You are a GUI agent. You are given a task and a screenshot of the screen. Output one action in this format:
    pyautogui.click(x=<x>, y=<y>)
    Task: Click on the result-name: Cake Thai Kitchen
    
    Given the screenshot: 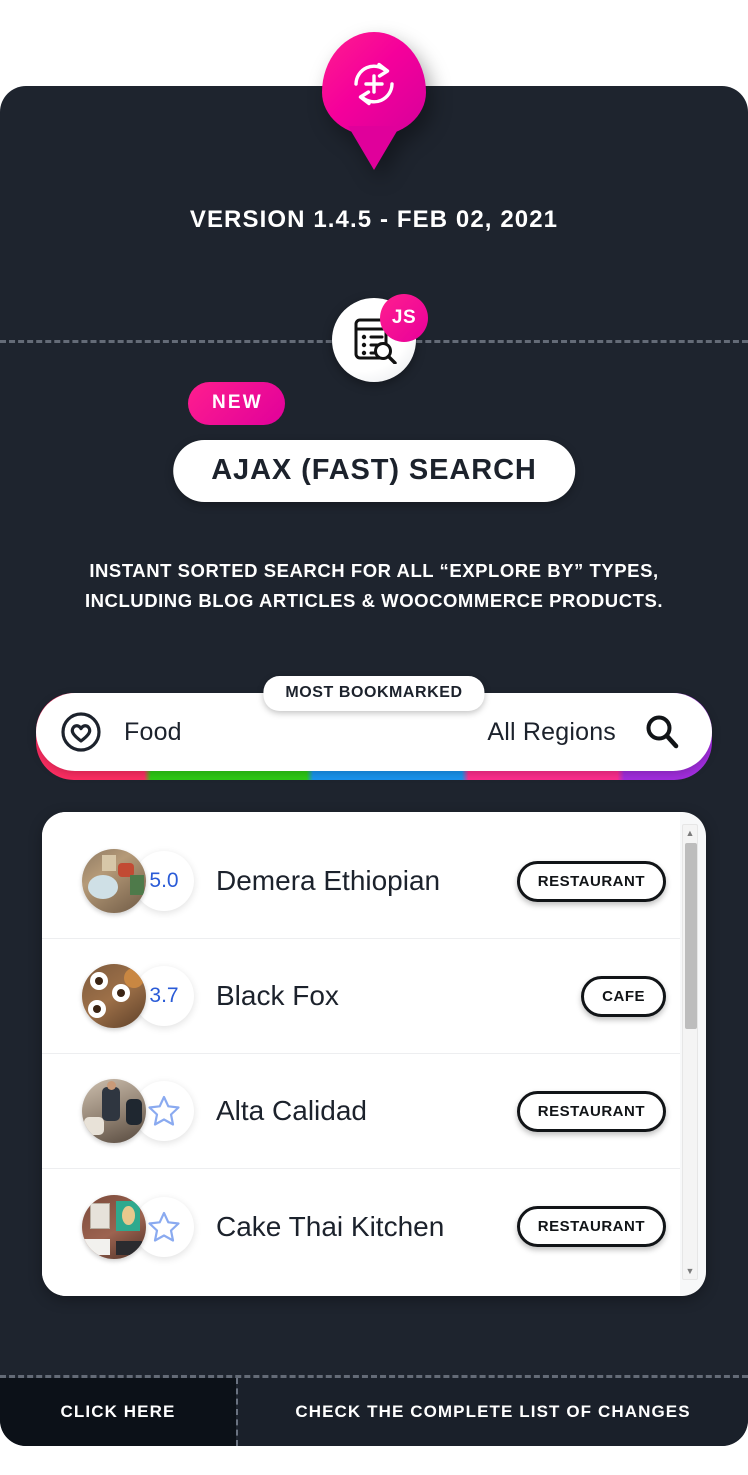 What is the action you would take?
    pyautogui.click(x=330, y=1227)
    